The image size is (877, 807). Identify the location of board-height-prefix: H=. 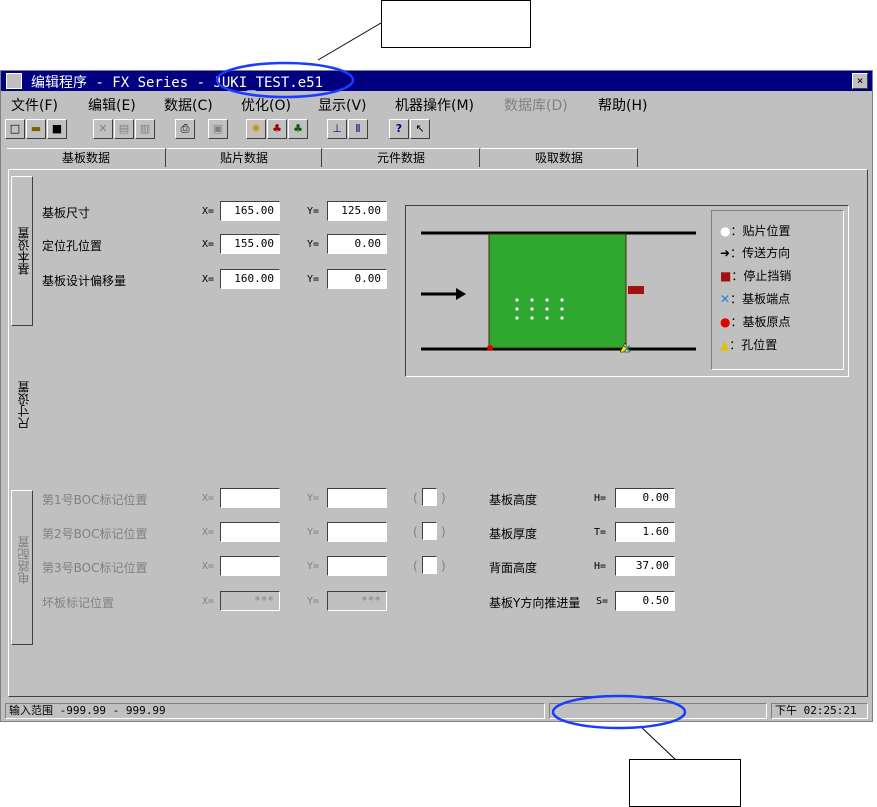
(600, 498).